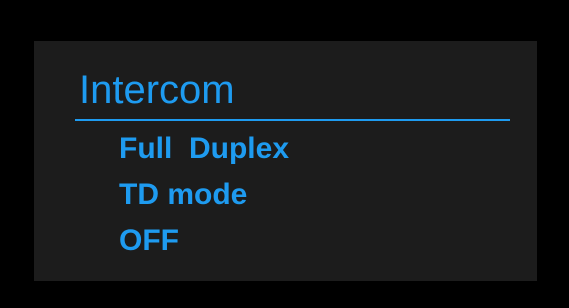 This screenshot has width=569, height=308. I want to click on menu-item-td-mode: TD mode, so click(204, 195).